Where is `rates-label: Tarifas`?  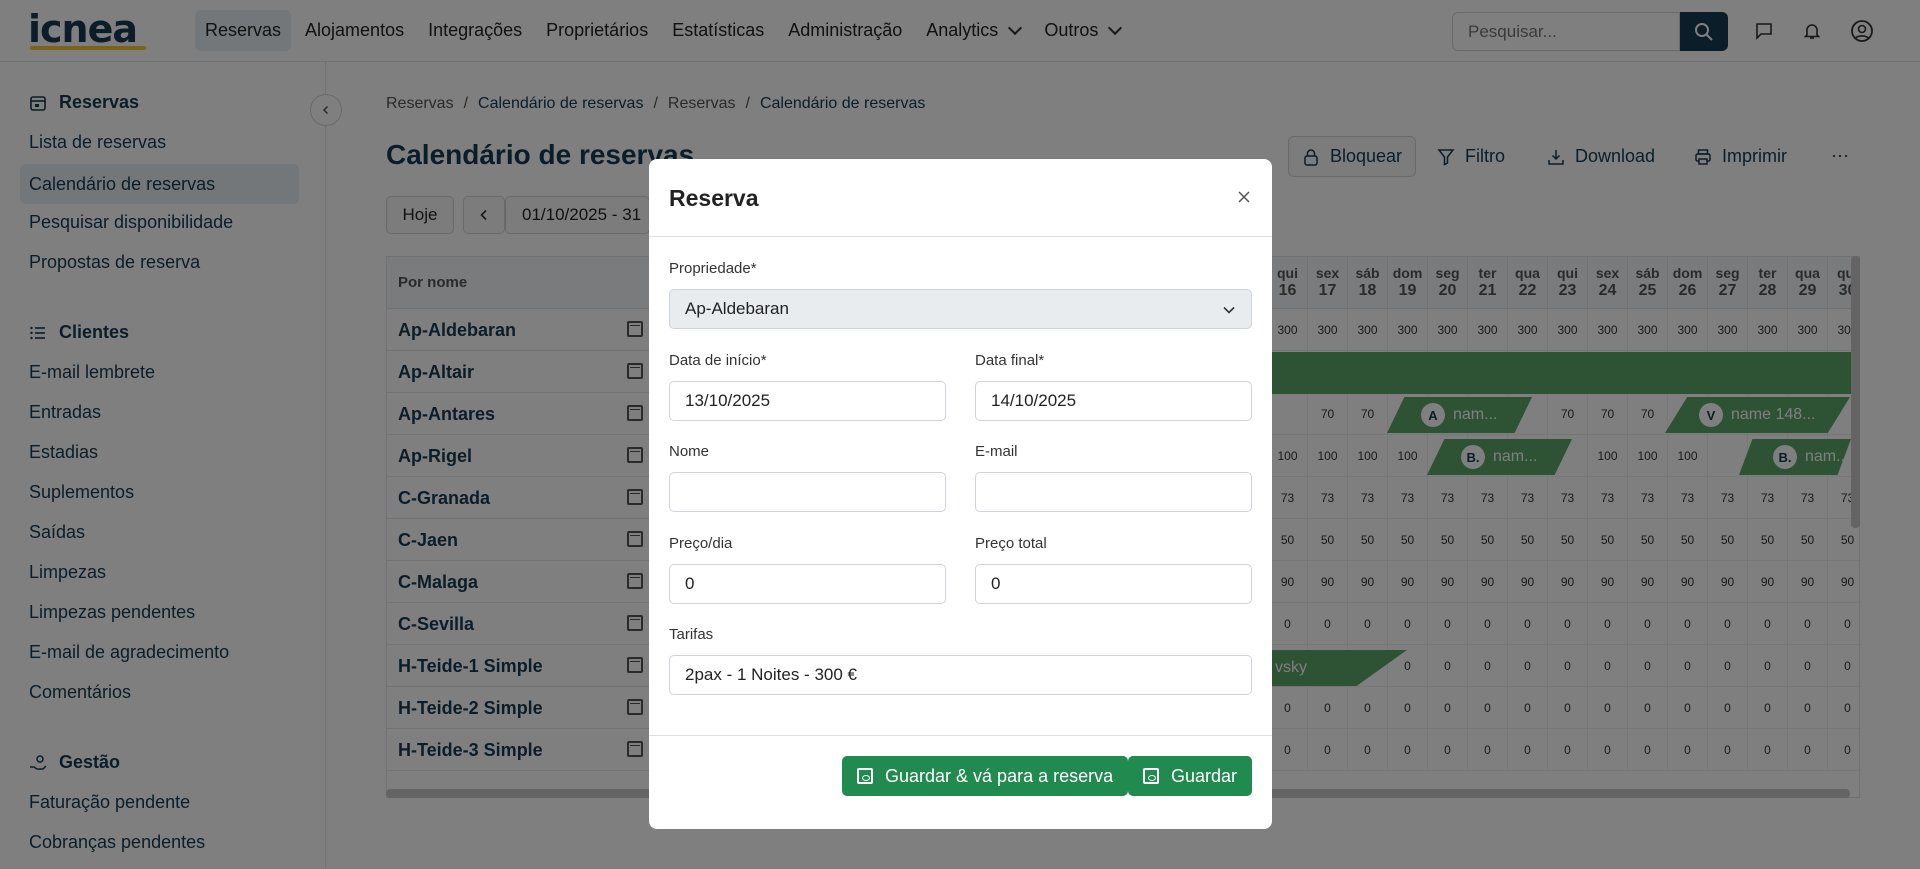 rates-label: Tarifas is located at coordinates (691, 634).